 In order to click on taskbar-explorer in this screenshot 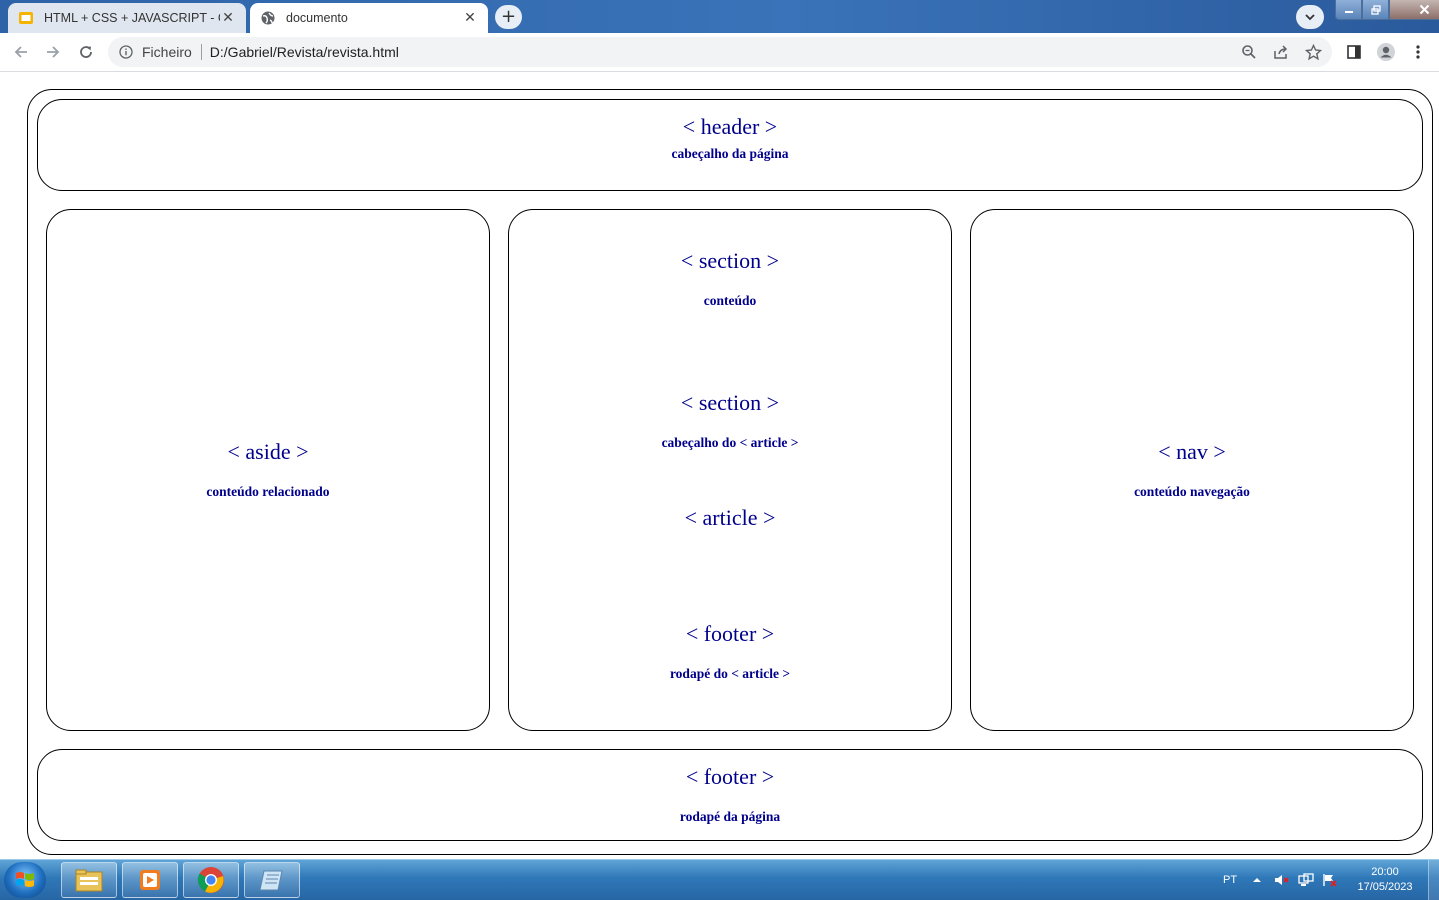, I will do `click(89, 880)`.